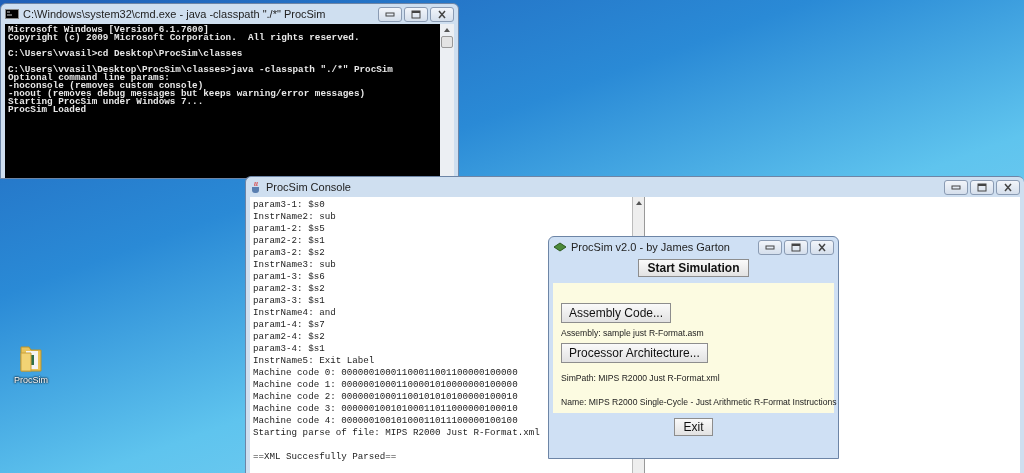  I want to click on terminal-line: C:\Users\vvasil>cd Desktop\ProcSim\classes, so click(125, 54).